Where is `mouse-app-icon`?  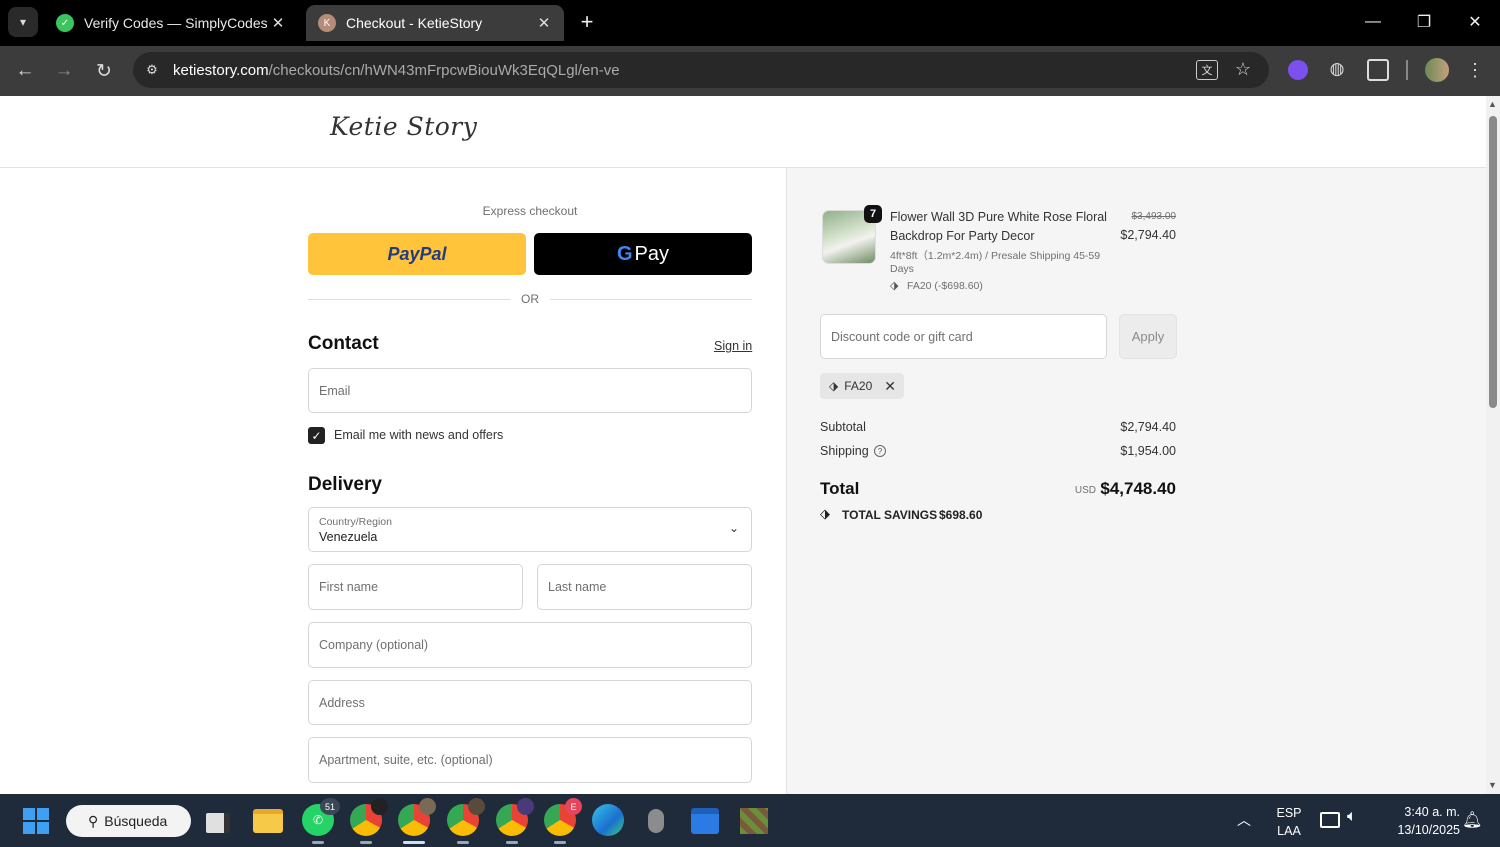 mouse-app-icon is located at coordinates (656, 821).